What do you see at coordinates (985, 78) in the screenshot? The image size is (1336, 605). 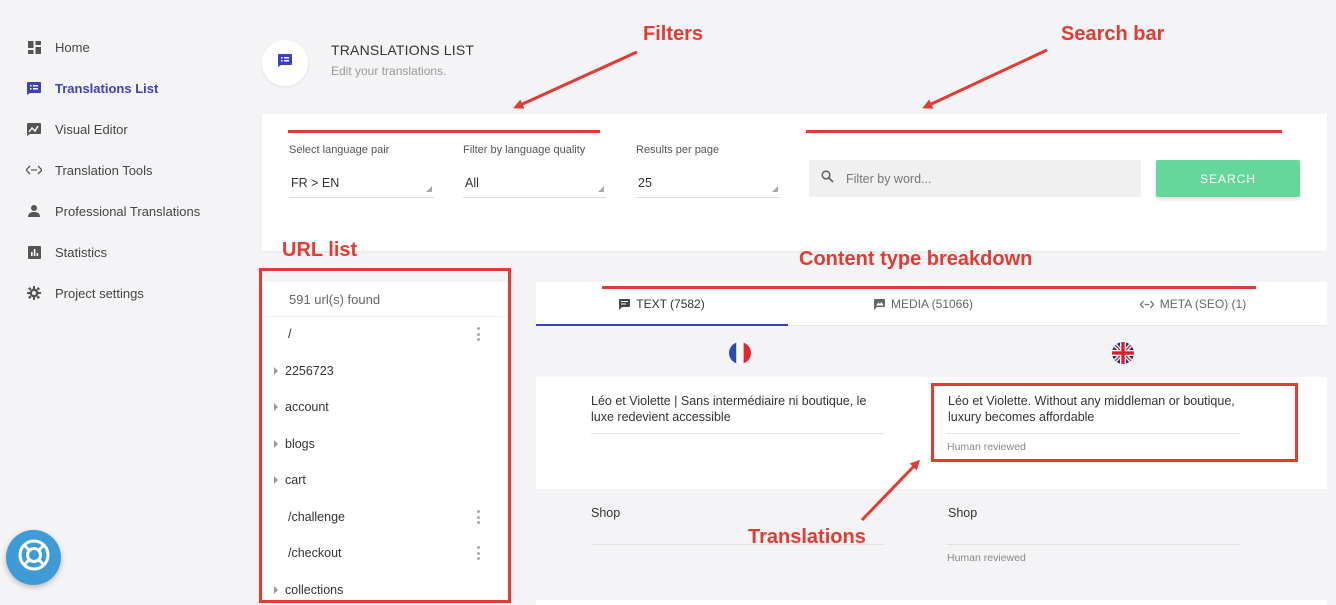 I see `search-bar-arrow` at bounding box center [985, 78].